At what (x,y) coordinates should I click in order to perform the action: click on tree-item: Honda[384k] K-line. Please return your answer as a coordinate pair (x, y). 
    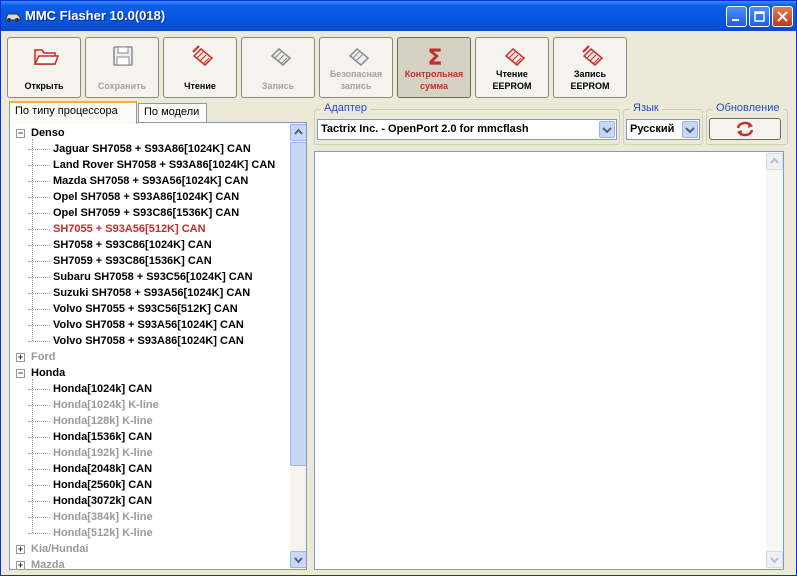
    Looking at the image, I should click on (90, 517).